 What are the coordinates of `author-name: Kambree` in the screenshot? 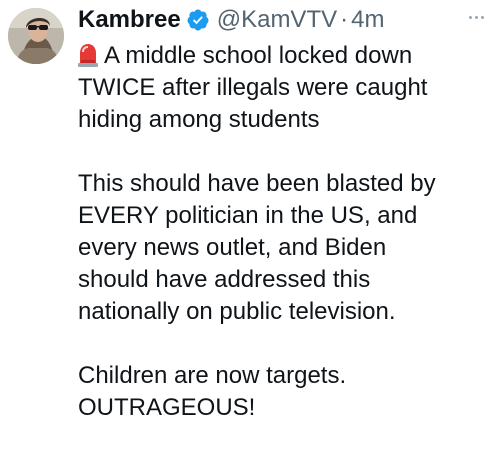 It's located at (129, 20).